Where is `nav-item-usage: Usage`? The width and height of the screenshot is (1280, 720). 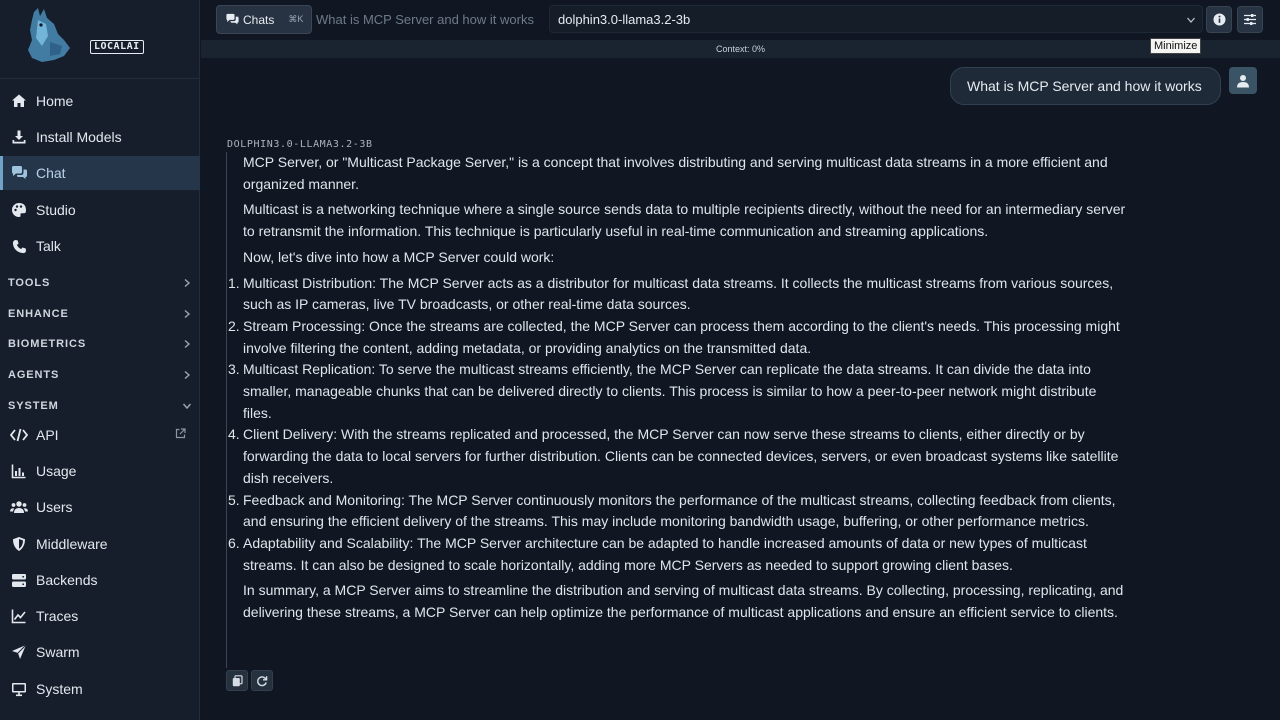 nav-item-usage: Usage is located at coordinates (100, 471).